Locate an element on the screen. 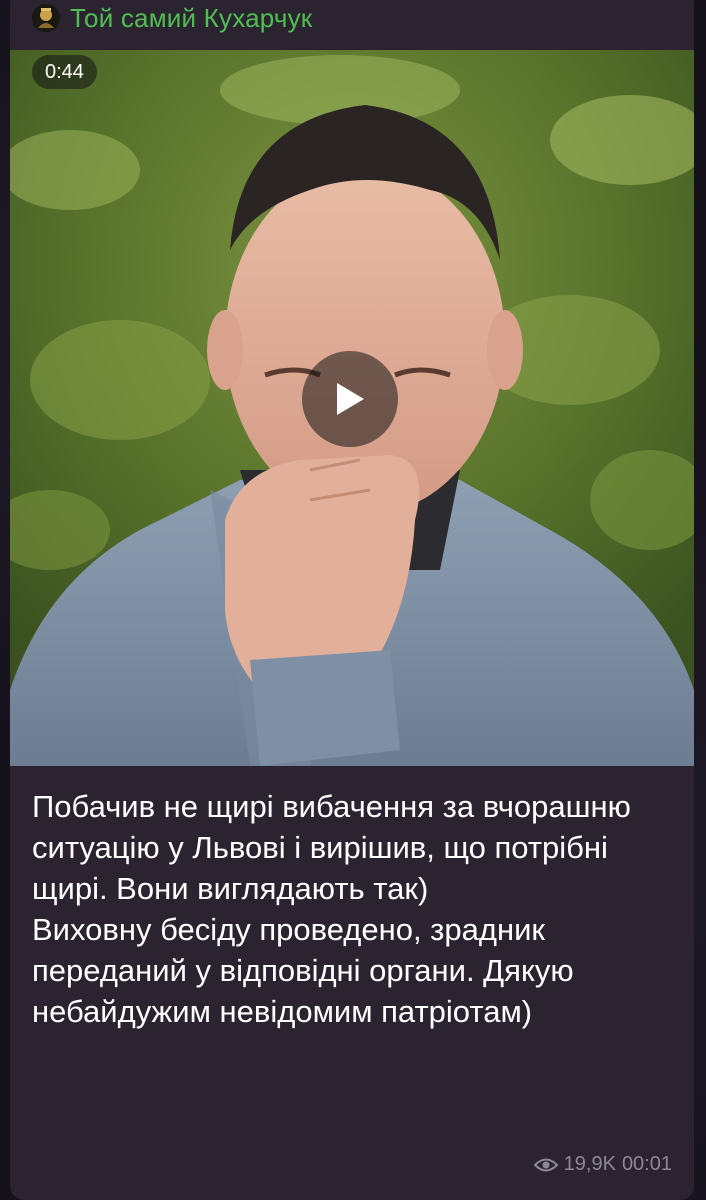  message-meta: 19,9K 00:01 is located at coordinates (602, 1164).